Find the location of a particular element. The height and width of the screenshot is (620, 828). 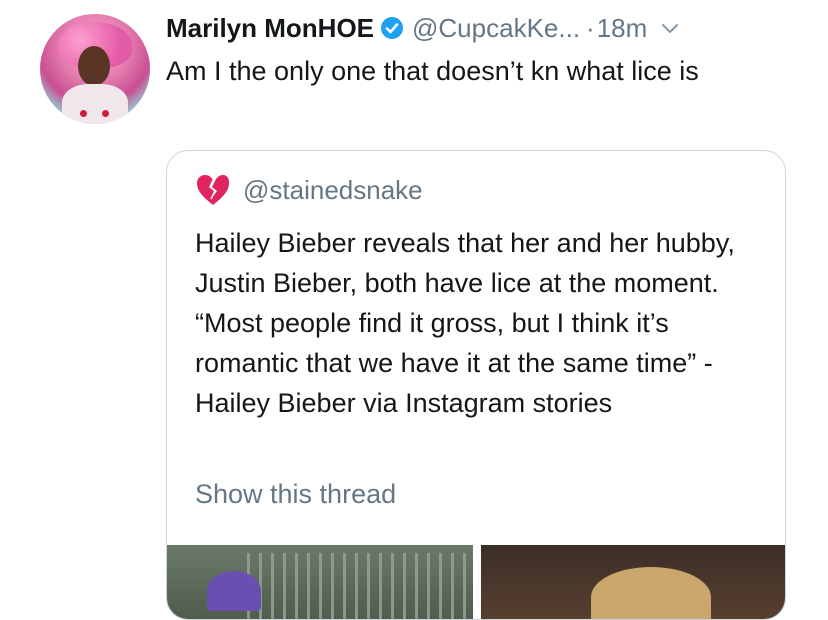

quoted-user-handle: @stainedsnake is located at coordinates (333, 190).